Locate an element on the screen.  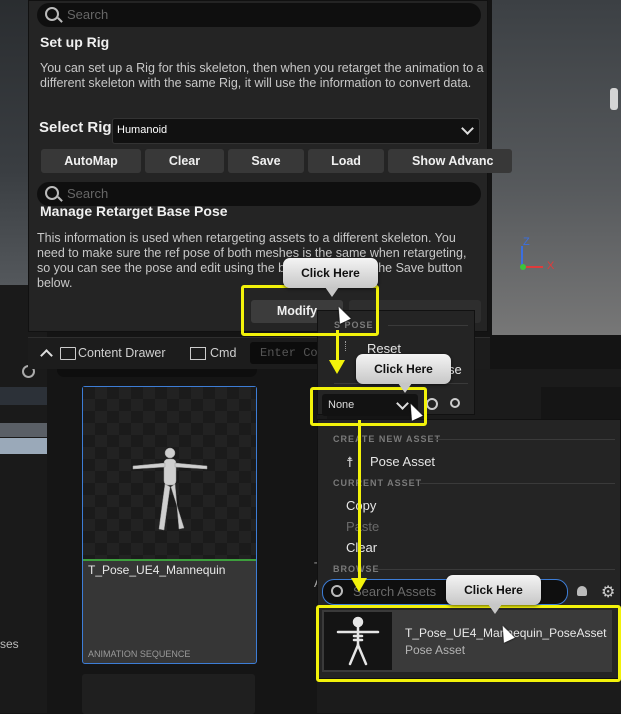
save-button: Save is located at coordinates (266, 161).